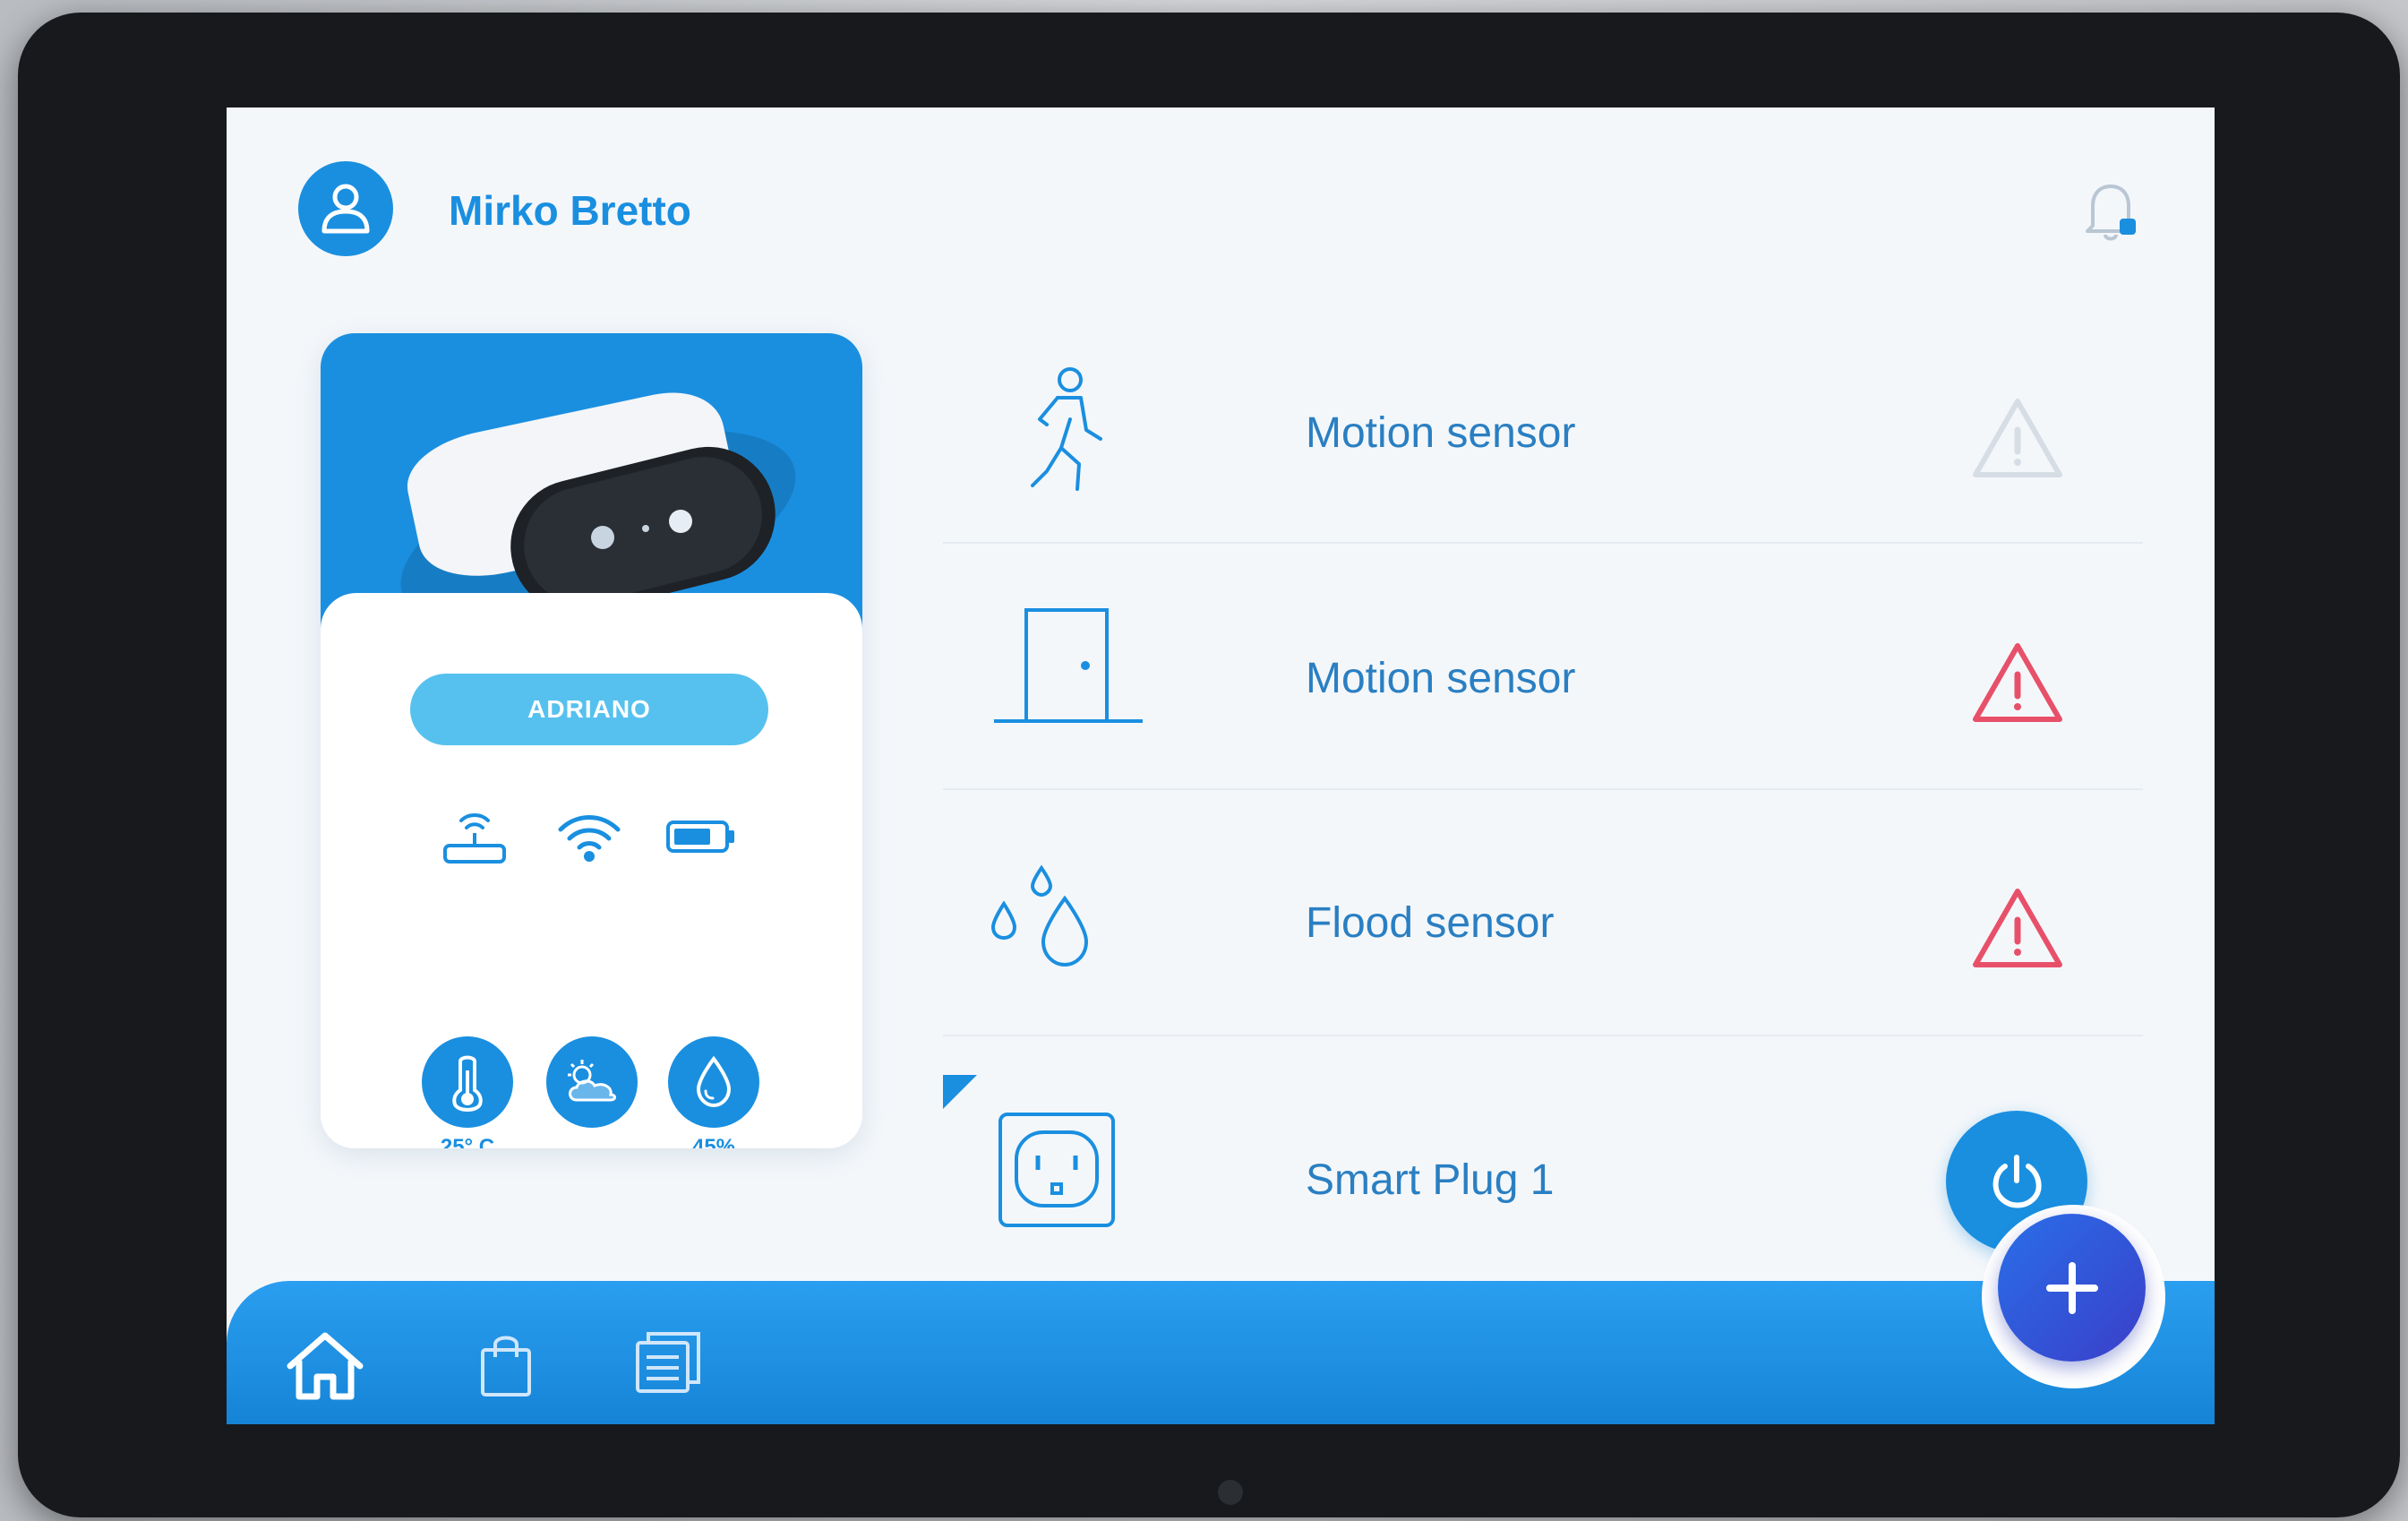 The height and width of the screenshot is (1521, 2408). What do you see at coordinates (2017, 1181) in the screenshot?
I see `power-icon` at bounding box center [2017, 1181].